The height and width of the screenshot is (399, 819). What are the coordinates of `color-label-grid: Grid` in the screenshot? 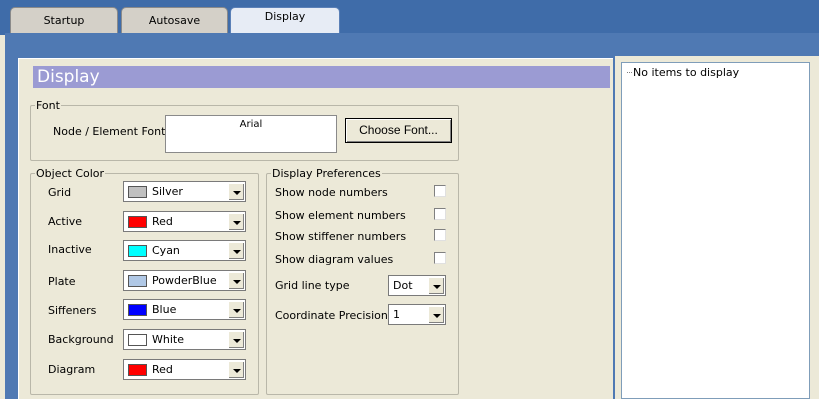 It's located at (60, 192).